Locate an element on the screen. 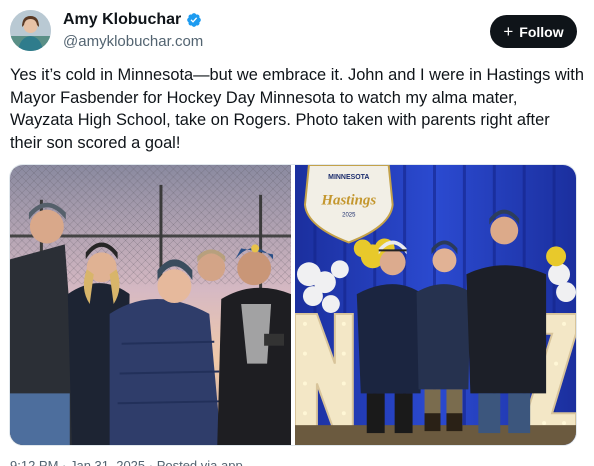  post-meta: 9:12 PM · Jan 31, 2025 · Posted via app is located at coordinates (126, 462).